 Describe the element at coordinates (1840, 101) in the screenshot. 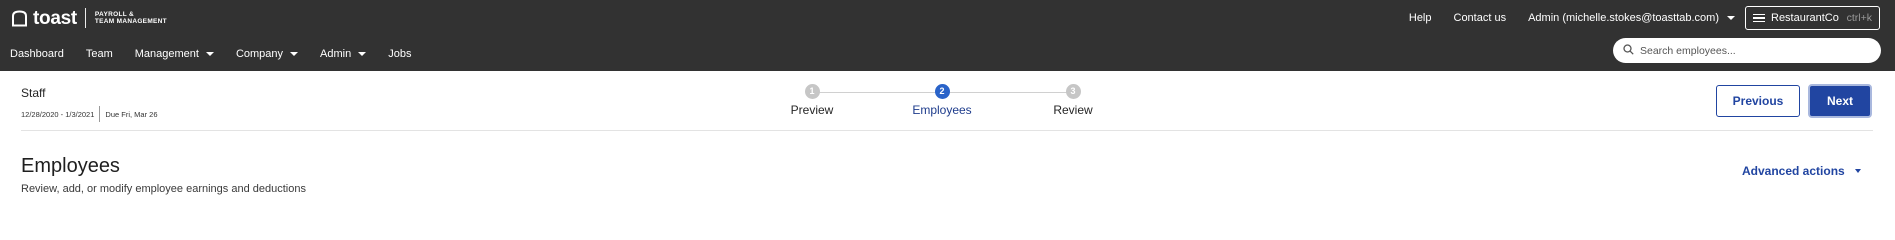

I see `next-button: Next` at that location.